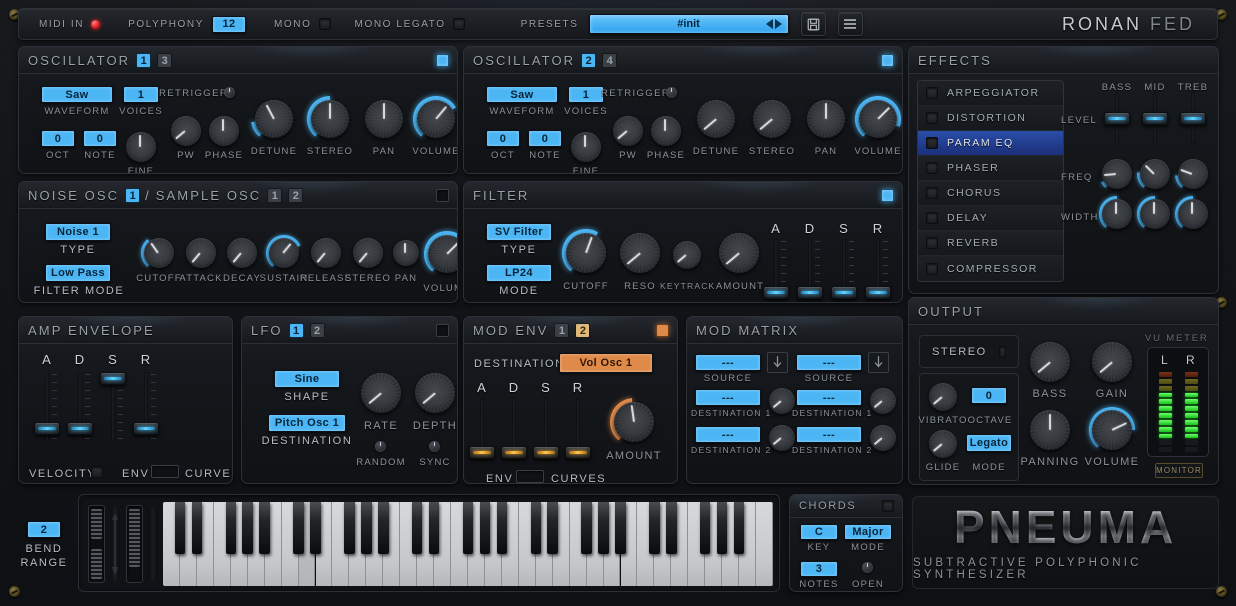  What do you see at coordinates (990, 243) in the screenshot?
I see `effect-row-reverb: REVERB` at bounding box center [990, 243].